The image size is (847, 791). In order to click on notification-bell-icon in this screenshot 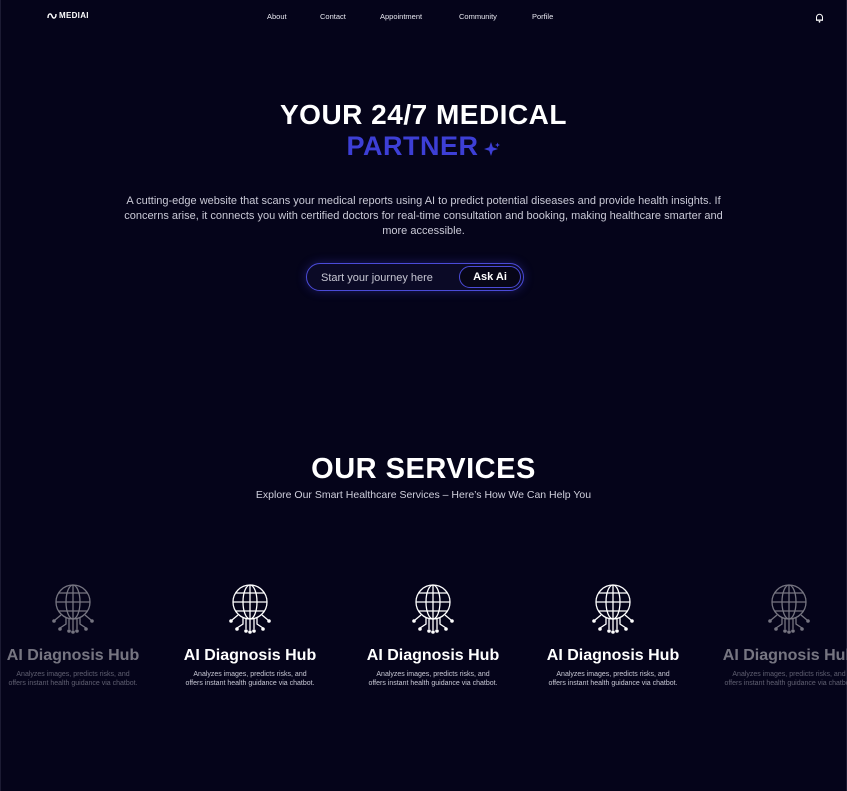, I will do `click(819, 19)`.